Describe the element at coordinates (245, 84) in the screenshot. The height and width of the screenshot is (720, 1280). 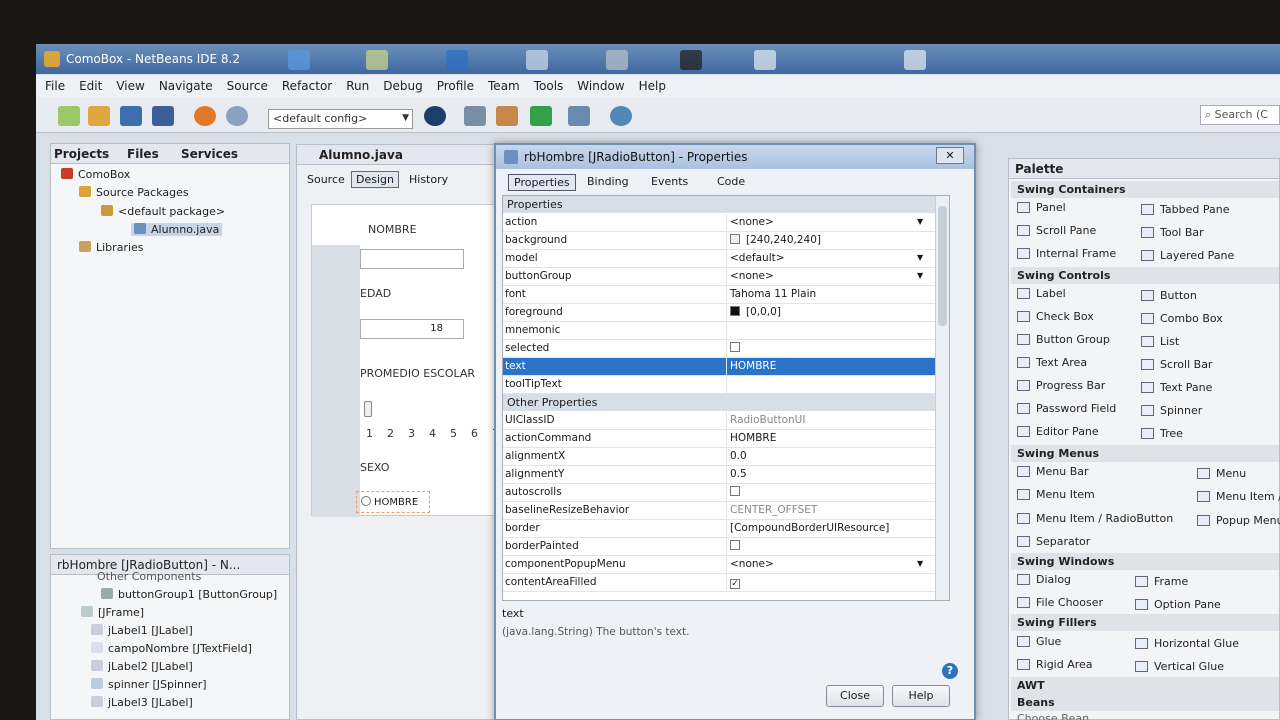
I see `menu-source: Source` at that location.